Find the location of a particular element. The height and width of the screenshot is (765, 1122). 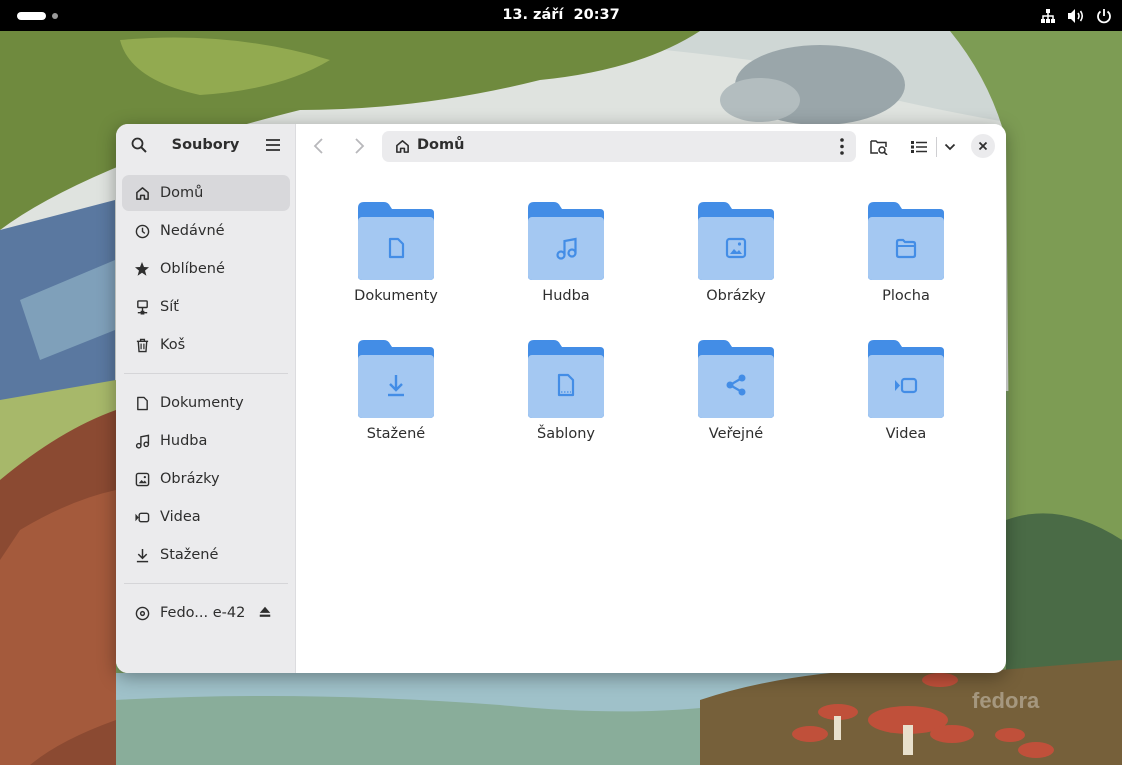

folder-item-music: Hudba is located at coordinates (566, 265).